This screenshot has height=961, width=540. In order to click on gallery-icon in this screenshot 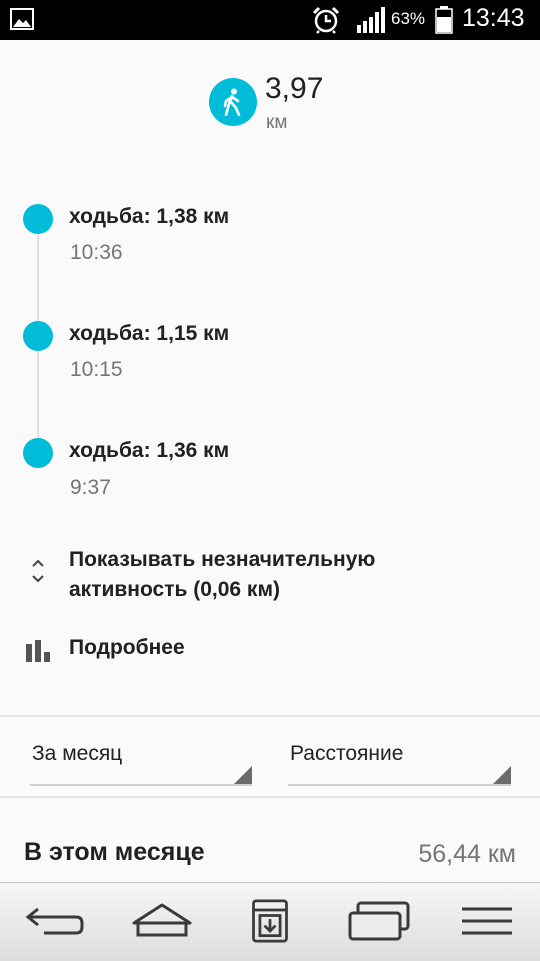, I will do `click(22, 19)`.